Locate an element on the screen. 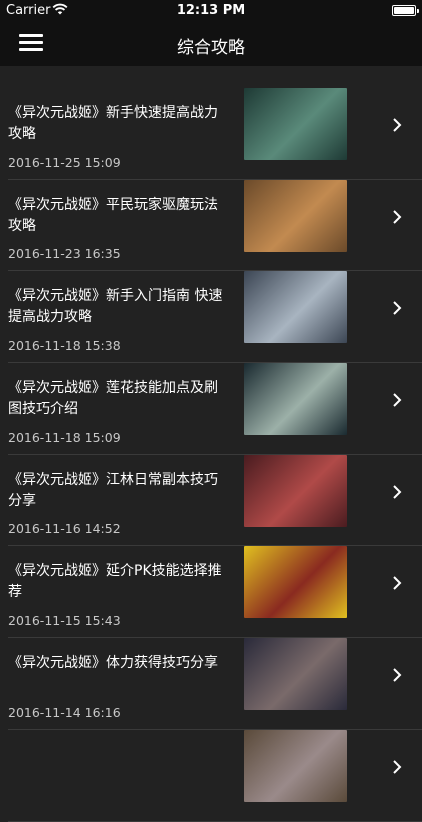 This screenshot has width=422, height=822. article-date: 2016-11-23 16:35 is located at coordinates (64, 254).